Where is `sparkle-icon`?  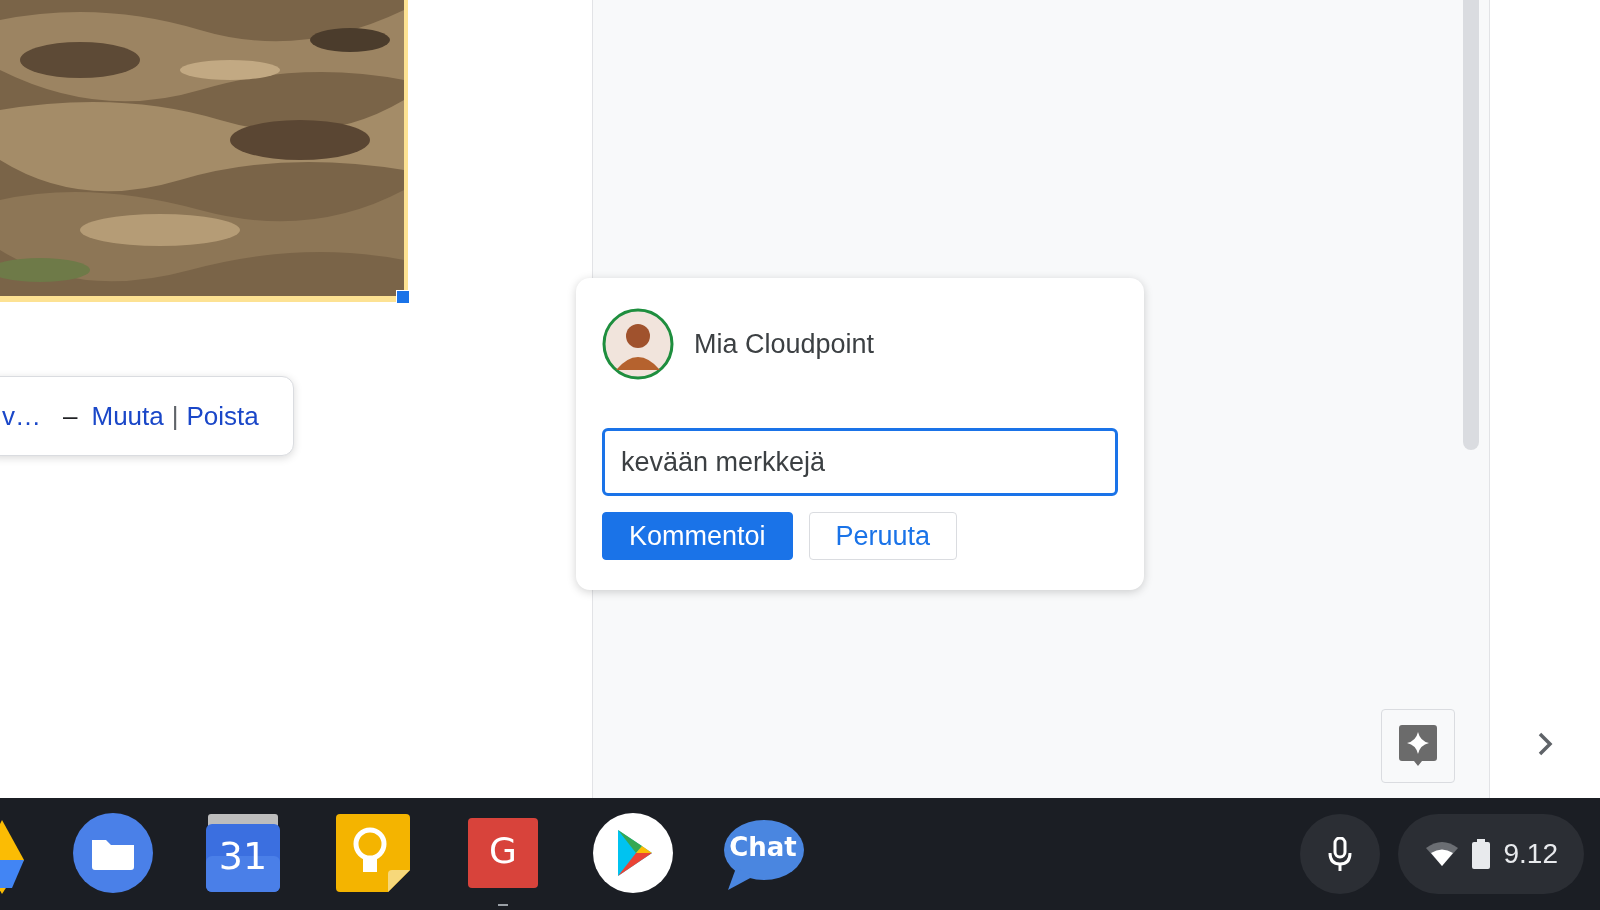
sparkle-icon is located at coordinates (1418, 746).